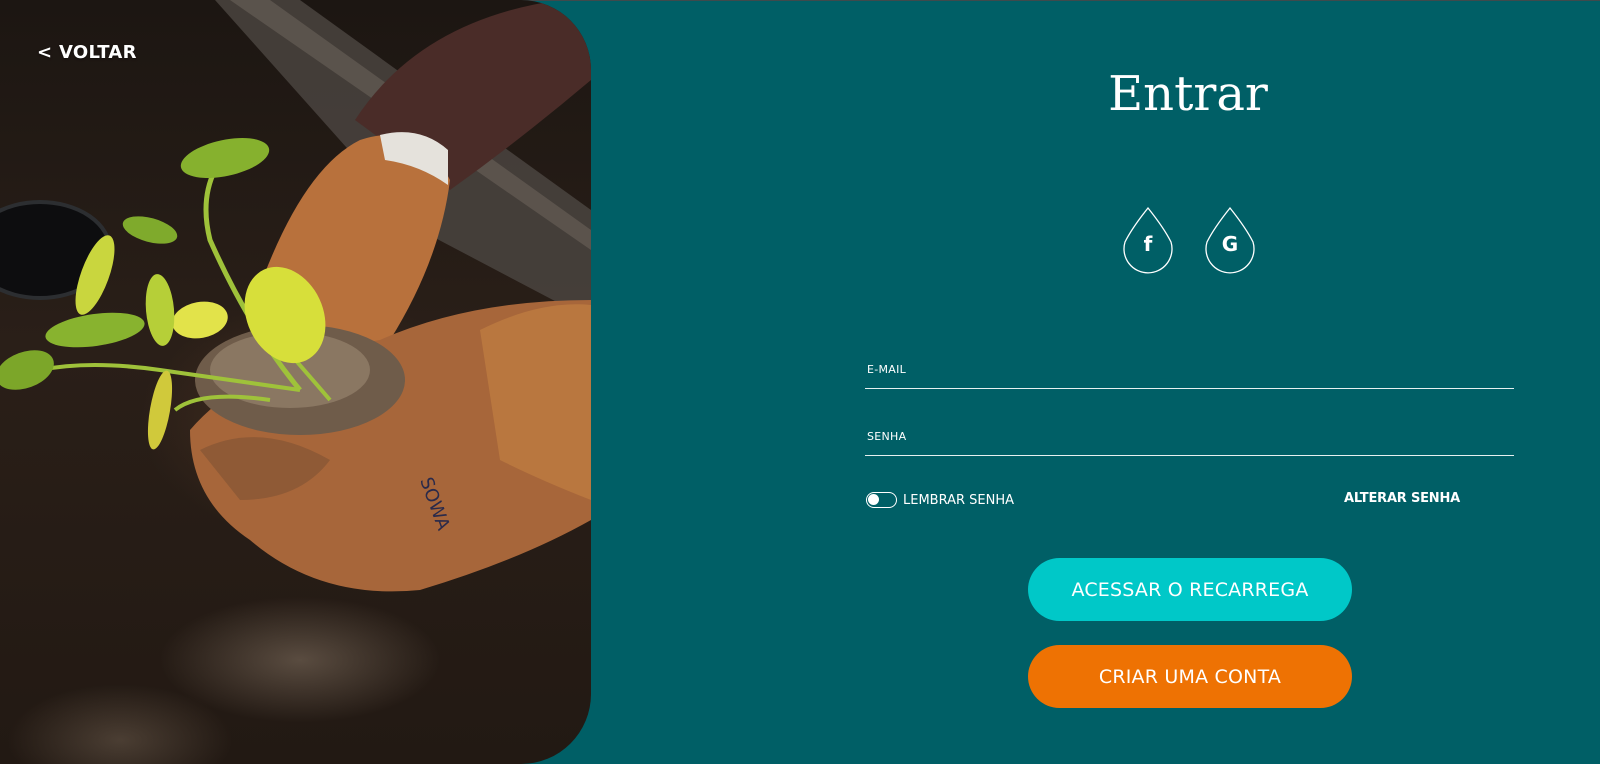 The width and height of the screenshot is (1600, 764). I want to click on toggle-knob, so click(873, 499).